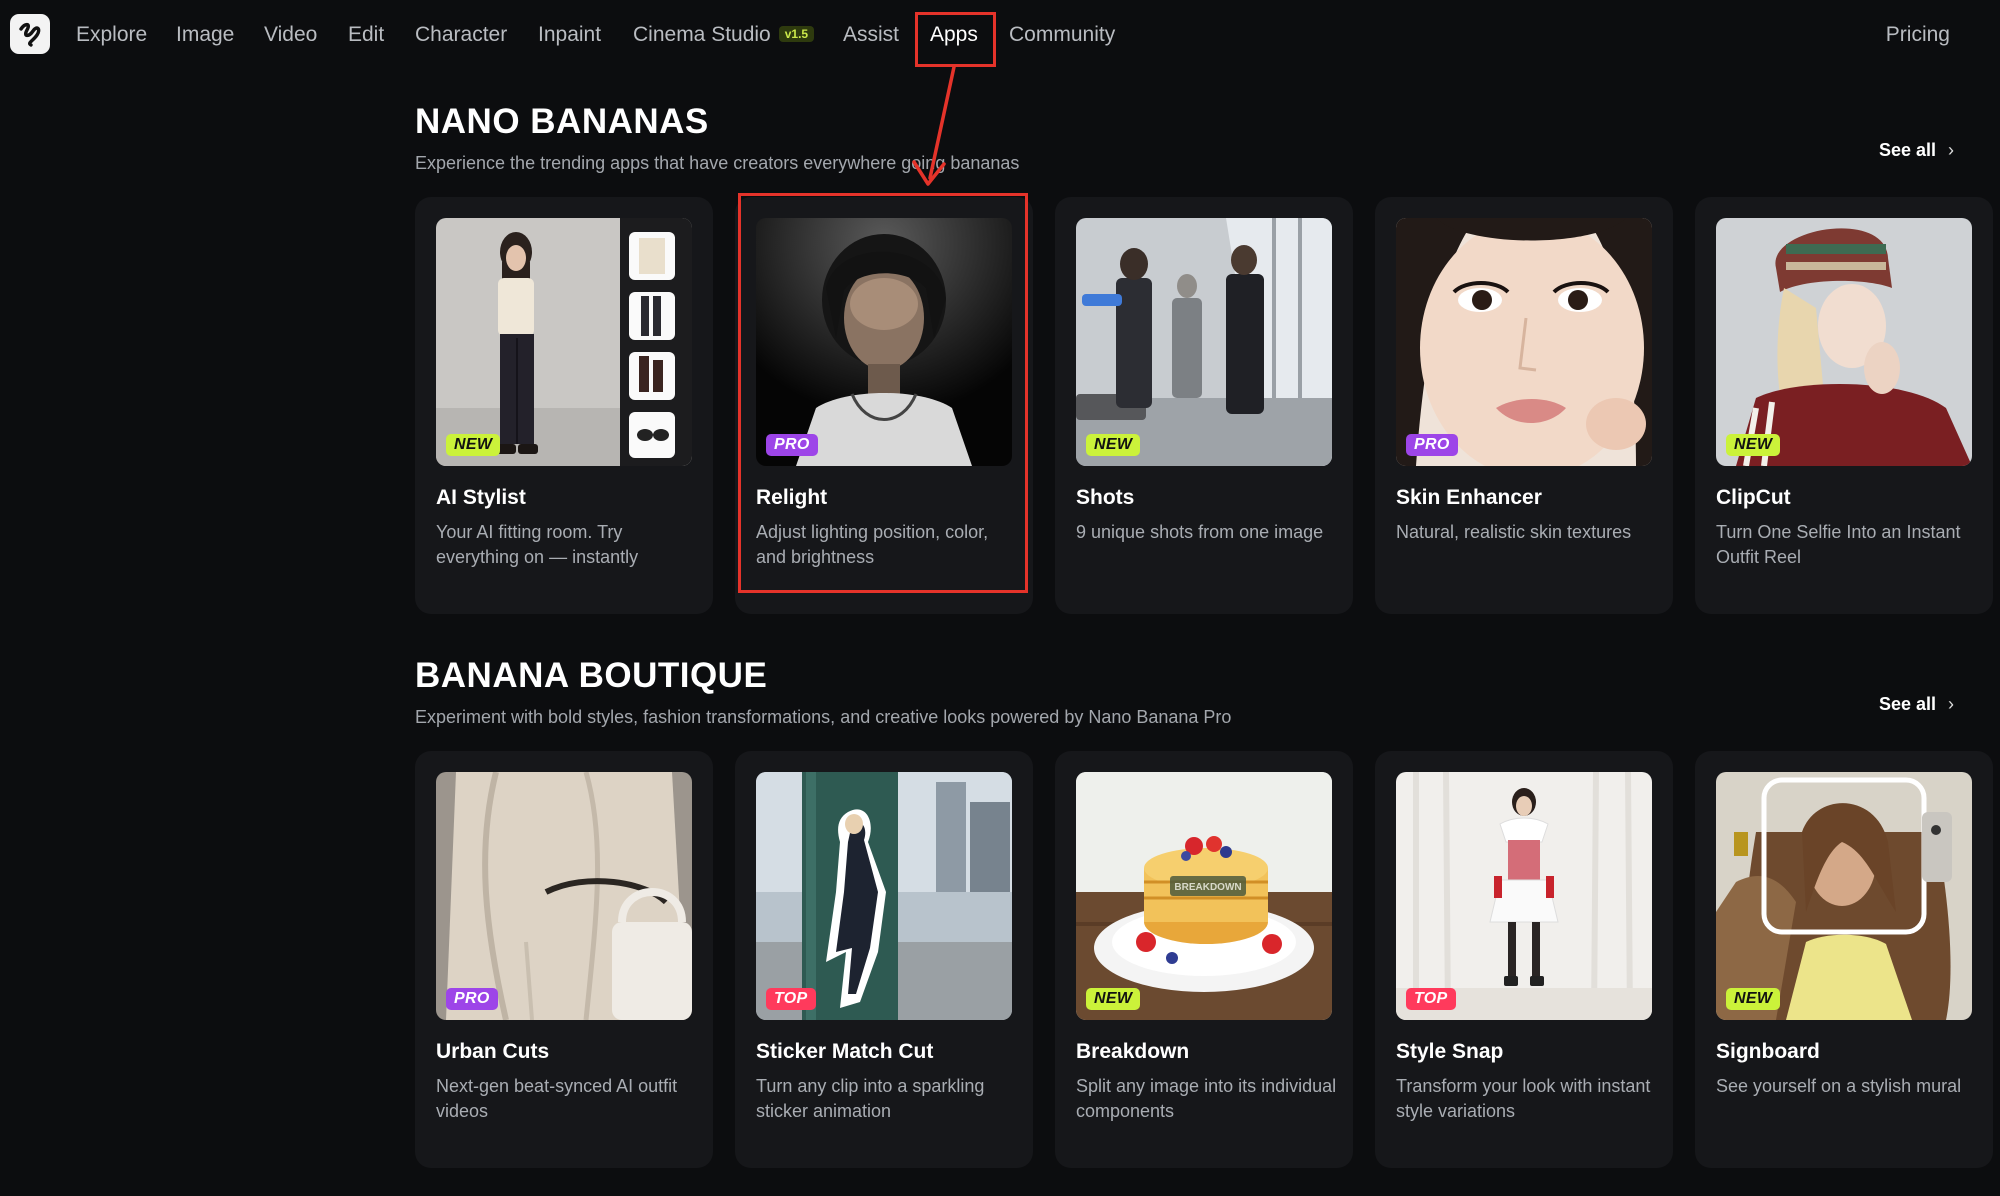 The image size is (2000, 1196). What do you see at coordinates (1133, 1051) in the screenshot?
I see `app-title: Breakdown` at bounding box center [1133, 1051].